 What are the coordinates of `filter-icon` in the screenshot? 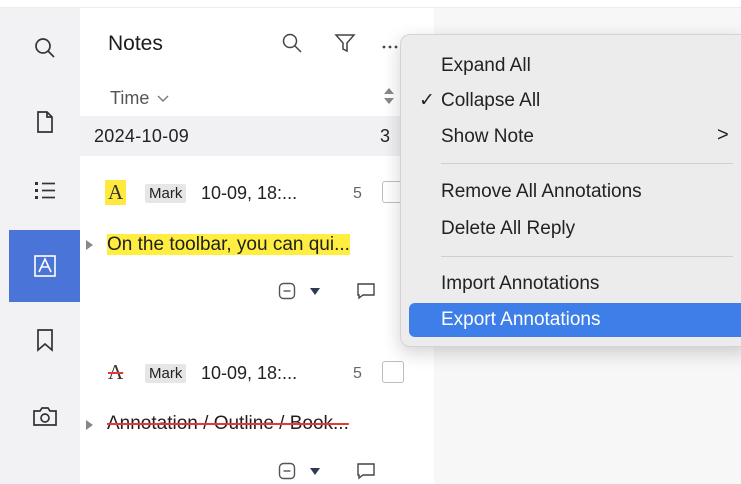 It's located at (345, 43).